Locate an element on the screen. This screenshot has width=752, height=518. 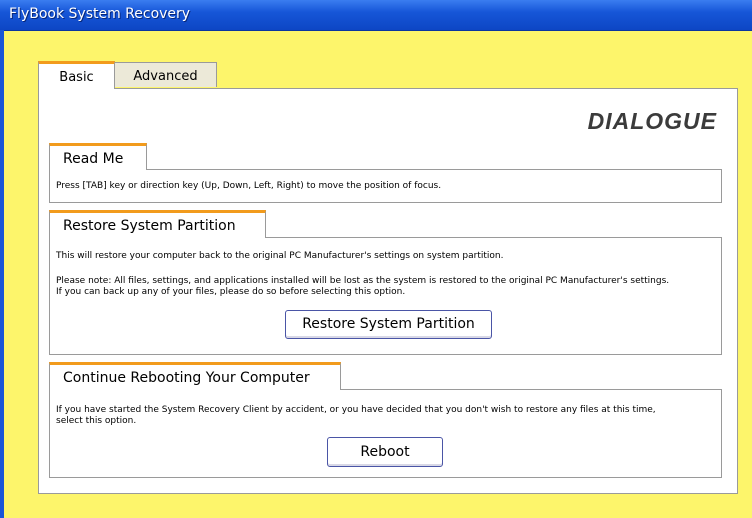
restore-system-partition-button: Restore System Partition is located at coordinates (388, 324).